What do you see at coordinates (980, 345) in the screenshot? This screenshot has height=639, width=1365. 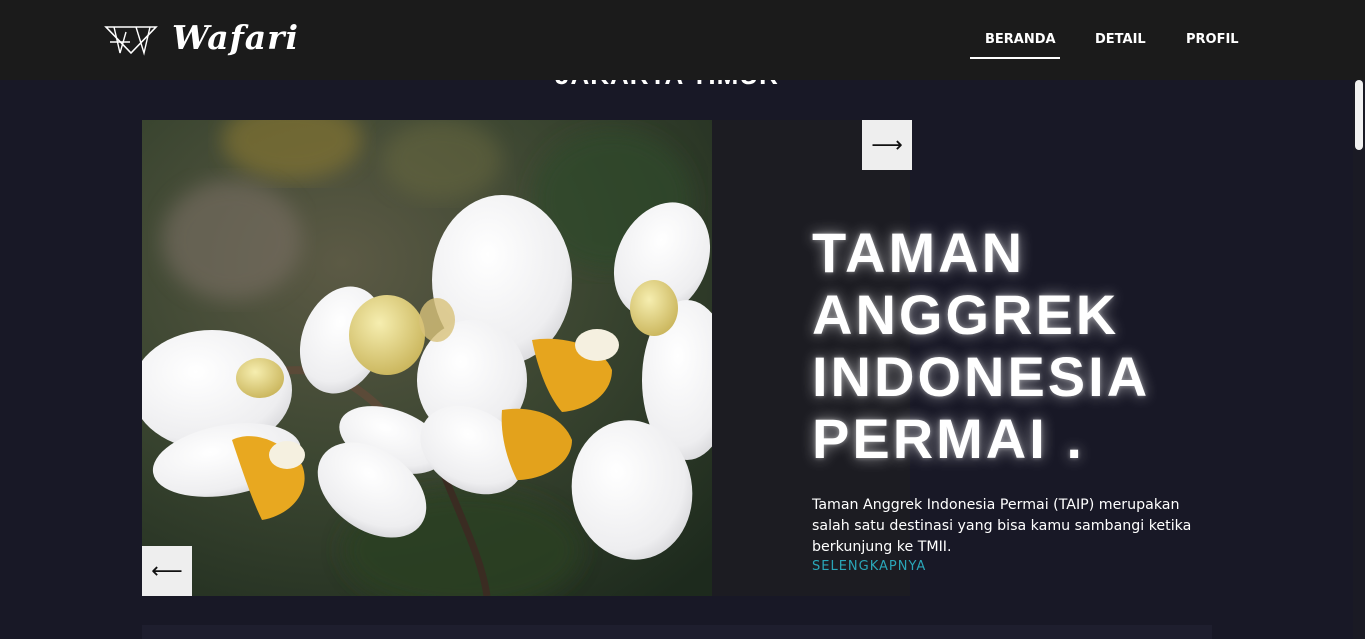 I see `slide-heading: TAMAN ANGGREK INDONESIA PERMAI .` at bounding box center [980, 345].